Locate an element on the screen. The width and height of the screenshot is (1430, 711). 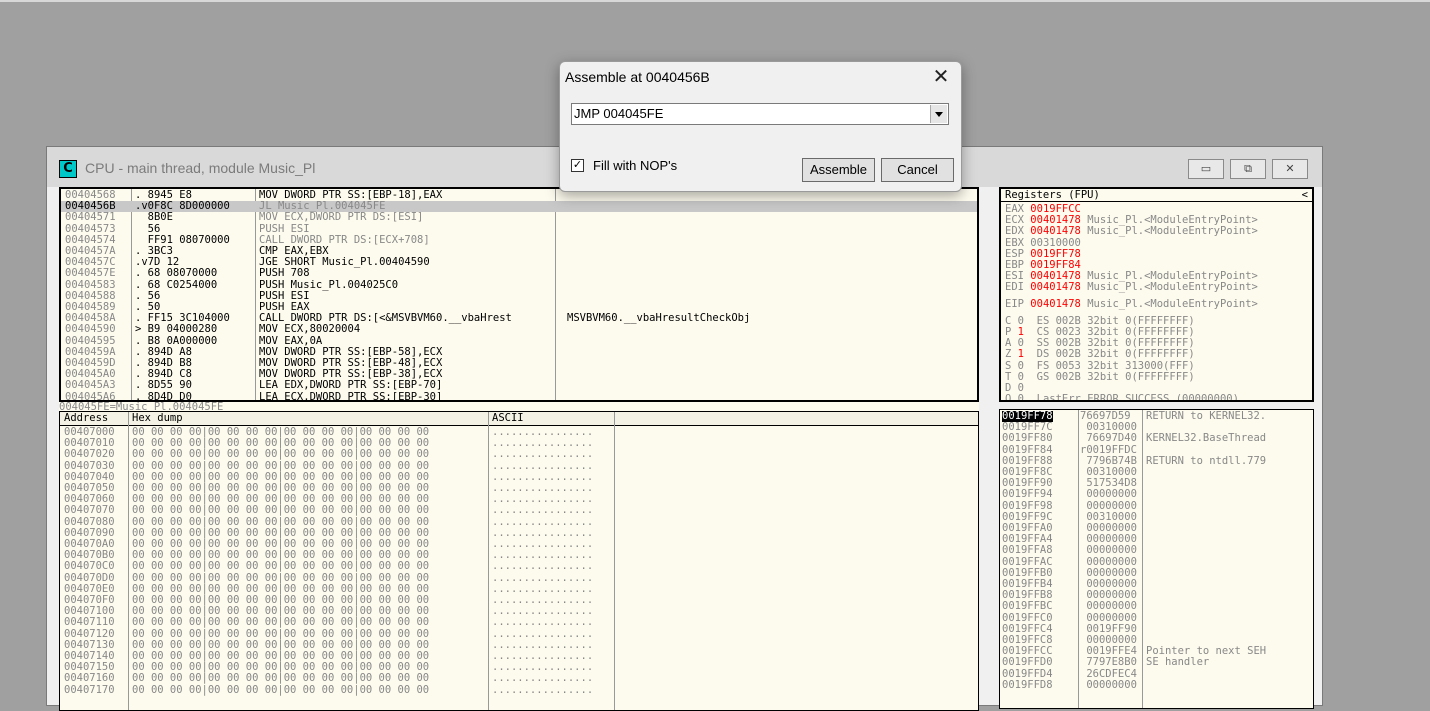
dump-address: 00407110 is located at coordinates (89, 622).